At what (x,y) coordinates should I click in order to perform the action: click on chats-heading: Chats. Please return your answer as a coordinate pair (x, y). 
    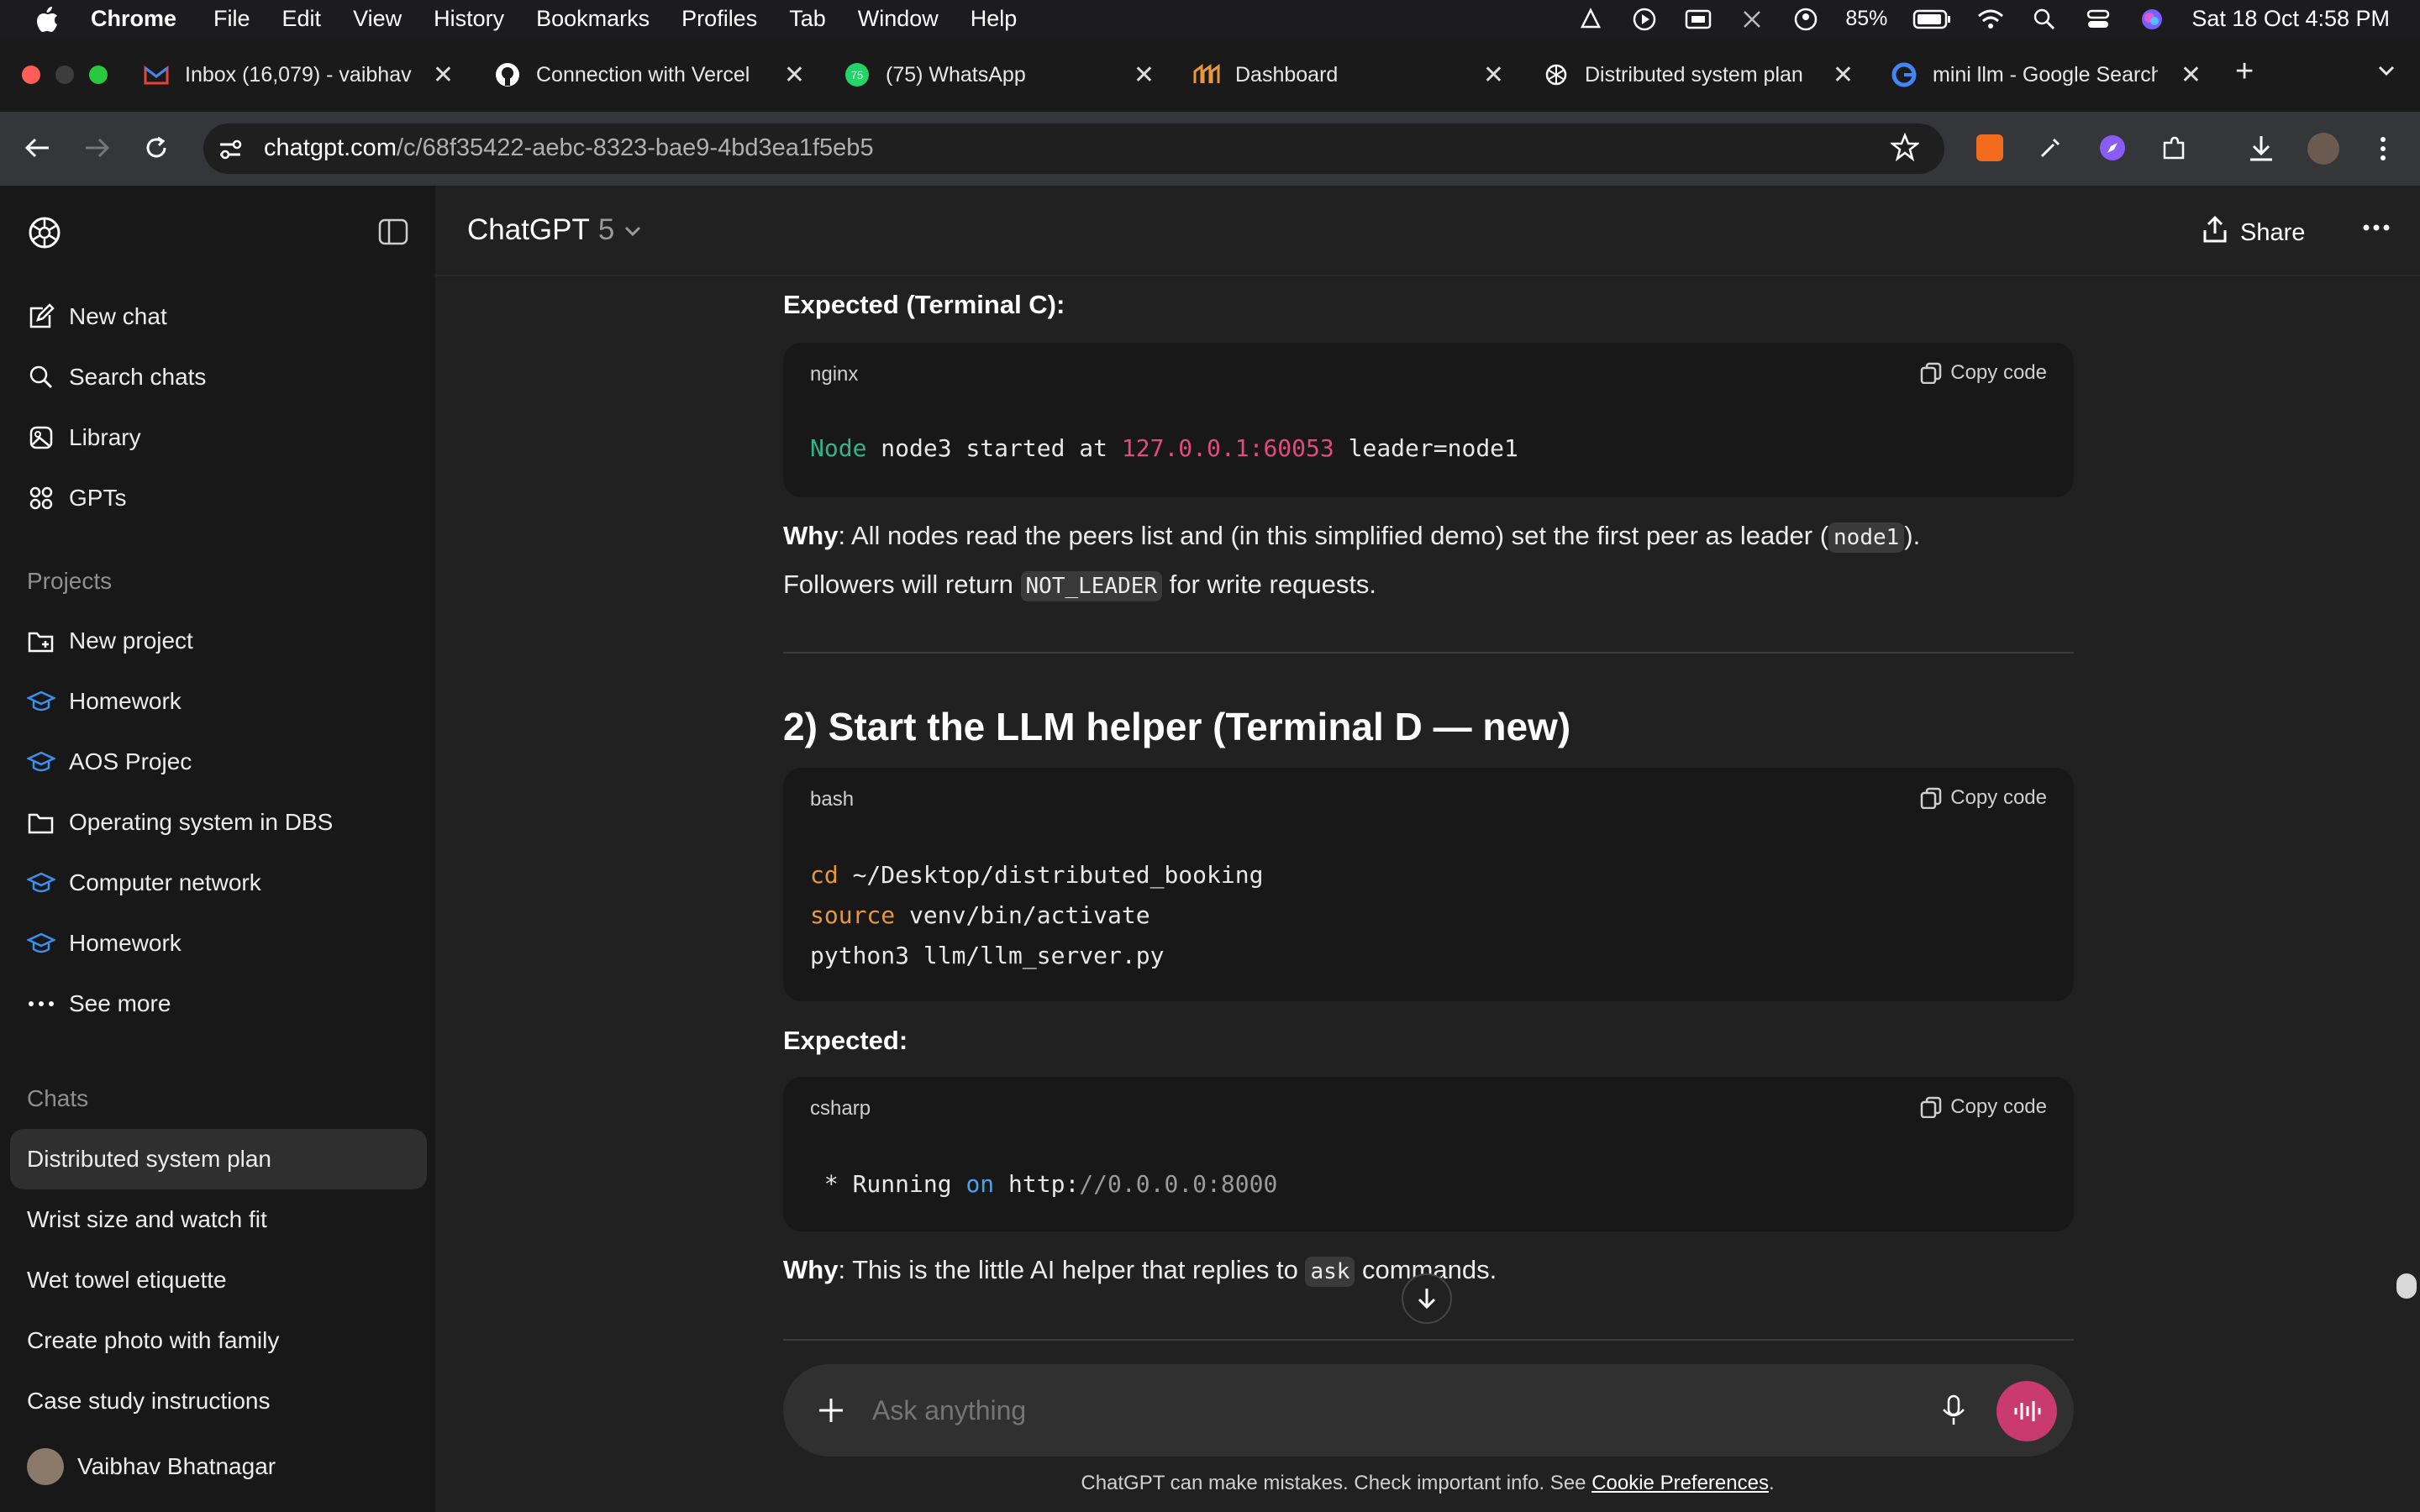
    Looking at the image, I should click on (58, 1098).